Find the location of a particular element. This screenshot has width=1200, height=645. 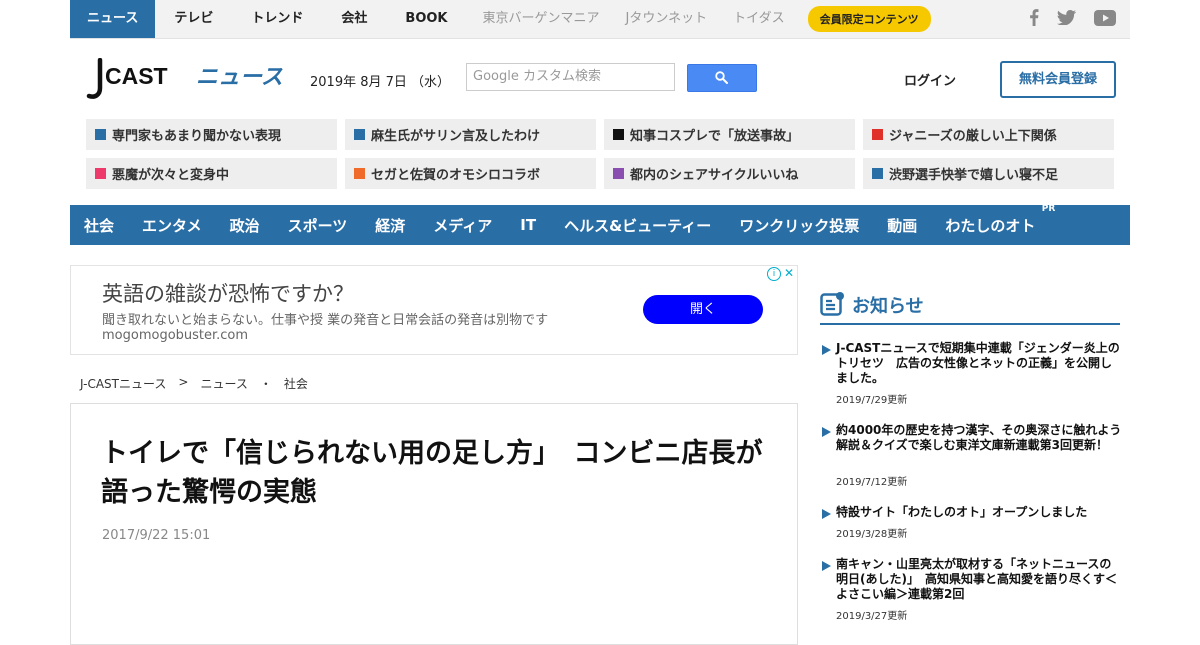

article-title: トイレで「信じられない用の足し方」 コンビニ店長が語った驚愕の実態 is located at coordinates (432, 473).